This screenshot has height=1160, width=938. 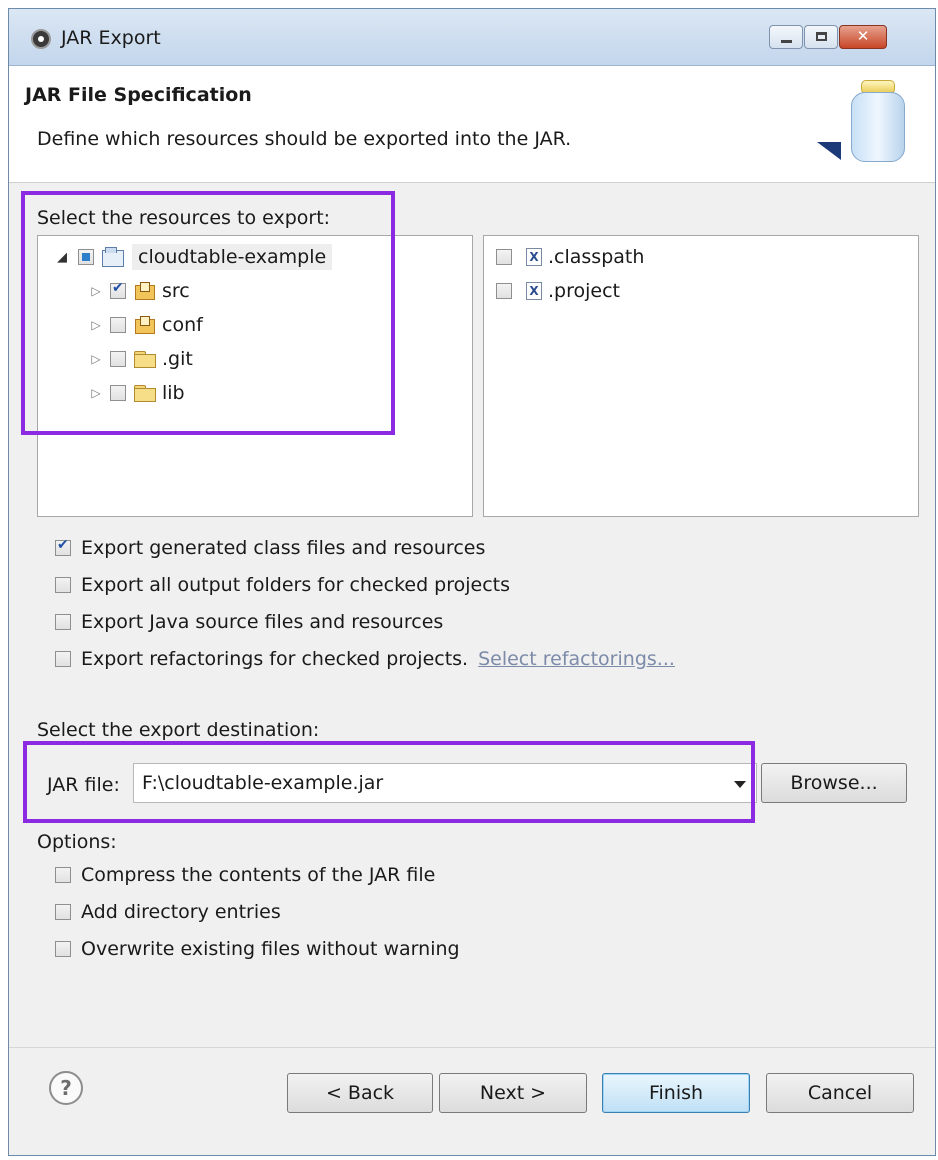 I want to click on jar-option: Overwrite existing files without warning, so click(x=257, y=949).